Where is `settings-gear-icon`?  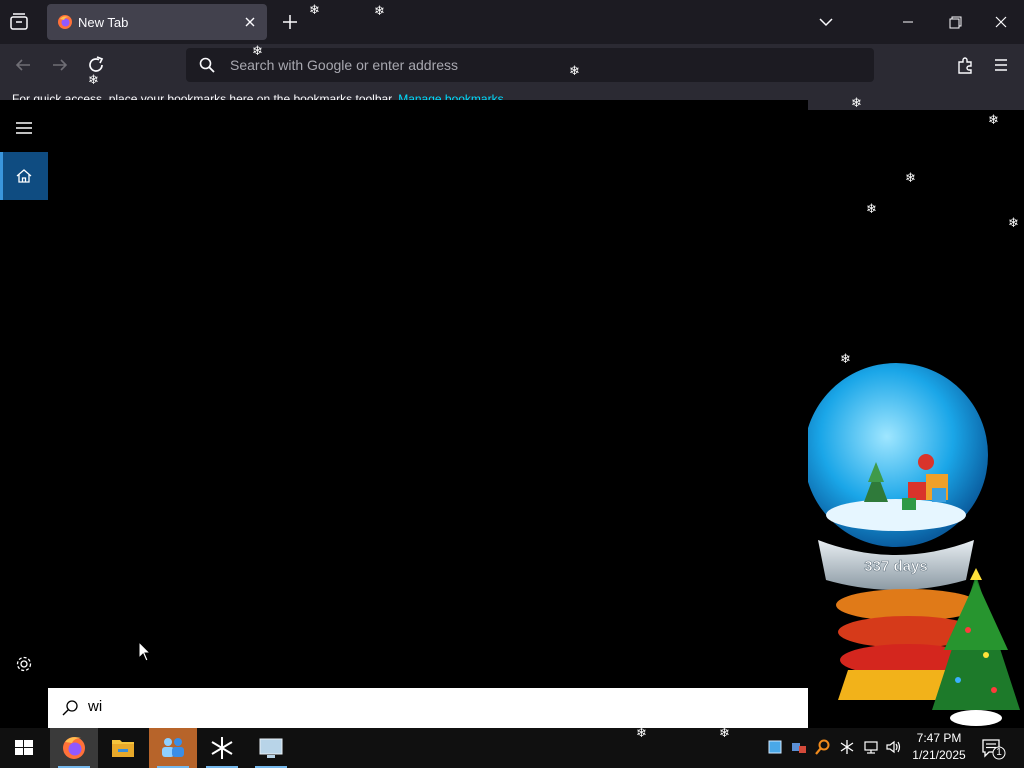
settings-gear-icon is located at coordinates (24, 664).